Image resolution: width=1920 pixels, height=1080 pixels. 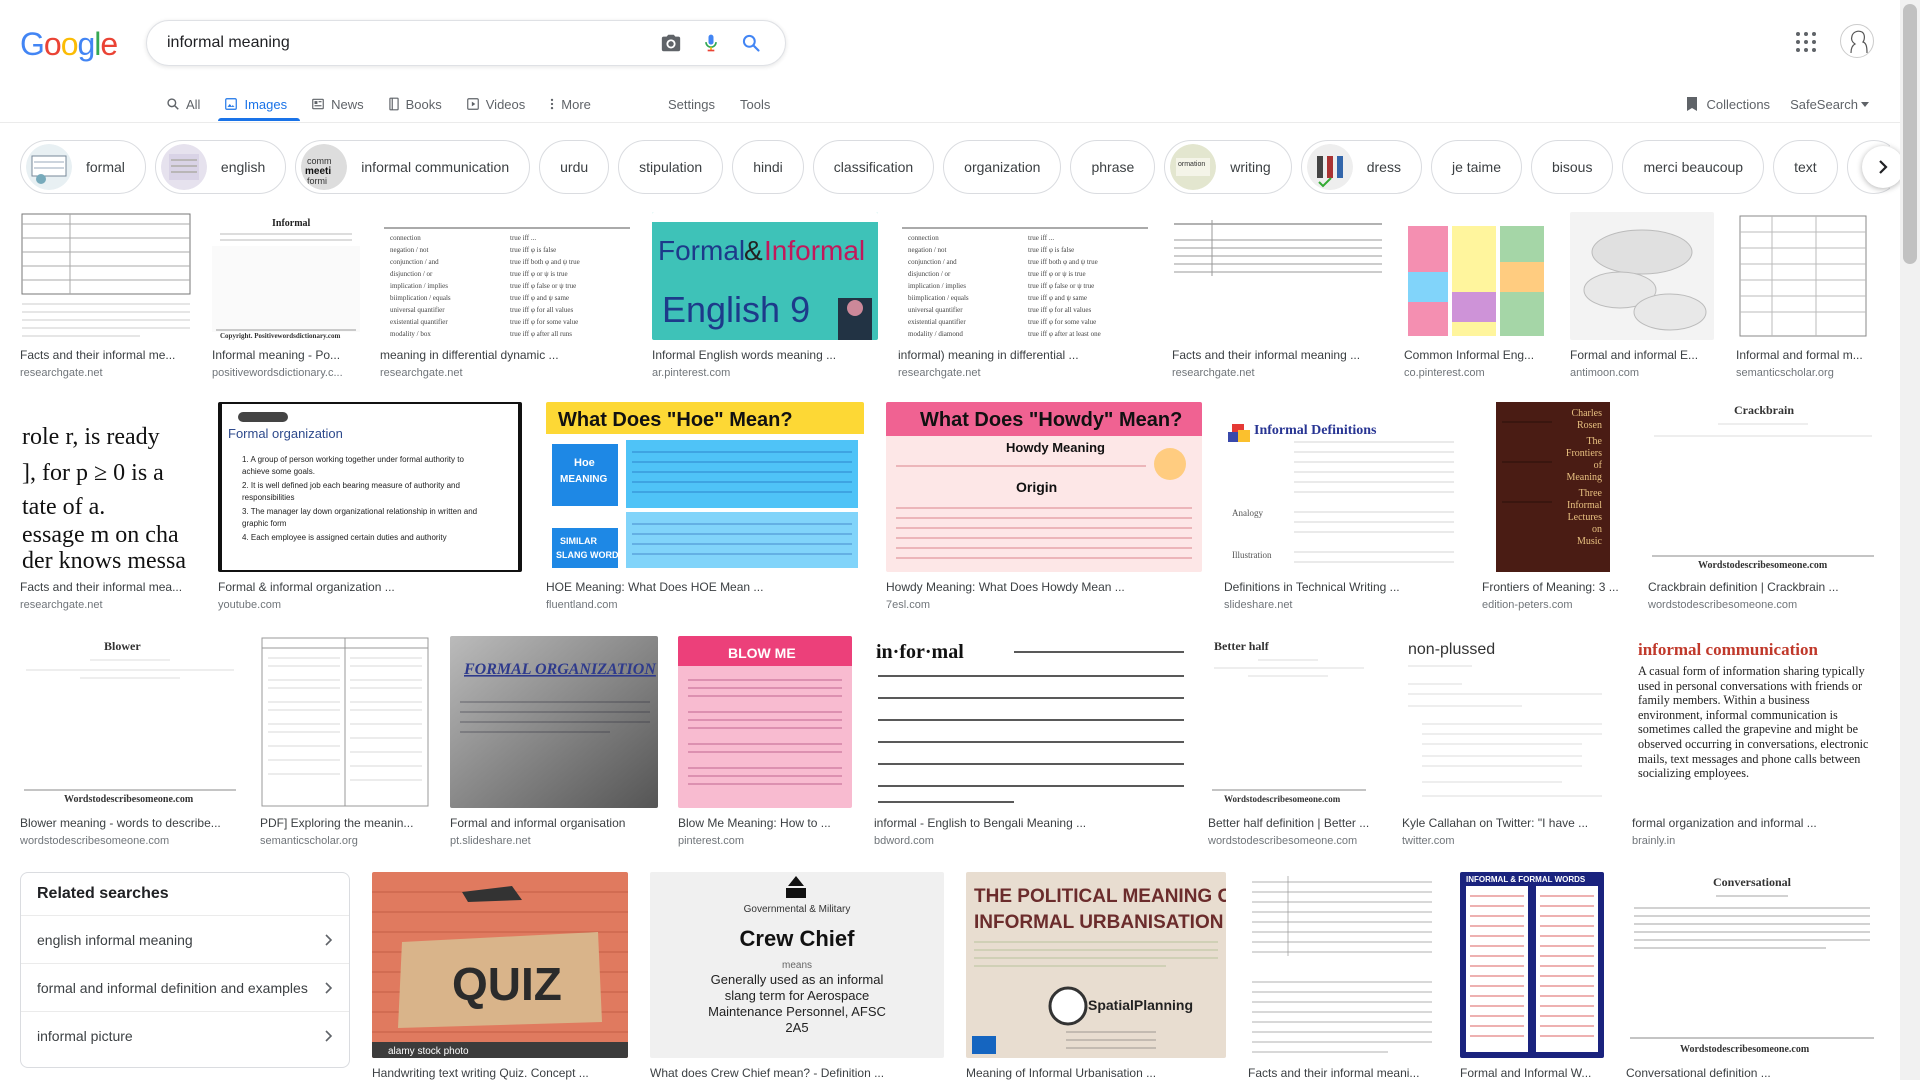 I want to click on chip-classification: classification, so click(x=873, y=167).